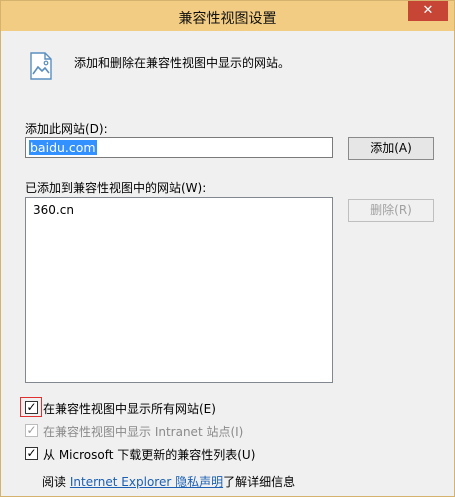 The height and width of the screenshot is (497, 455). Describe the element at coordinates (63, 147) in the screenshot. I see `add-site-input-value: baidu.com` at that location.